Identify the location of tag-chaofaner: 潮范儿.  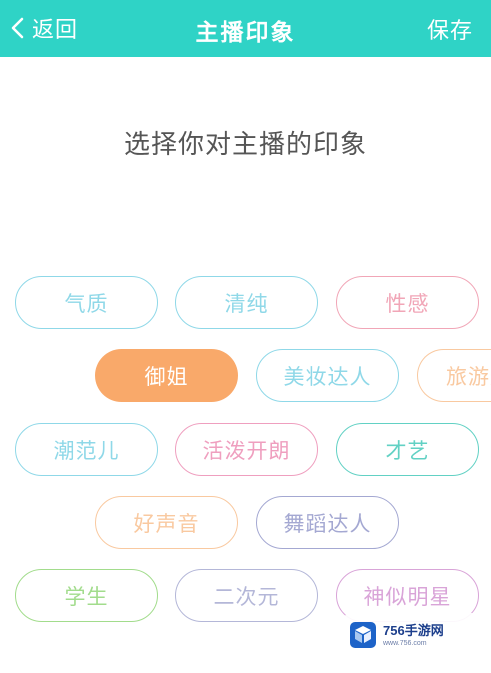
(86, 449).